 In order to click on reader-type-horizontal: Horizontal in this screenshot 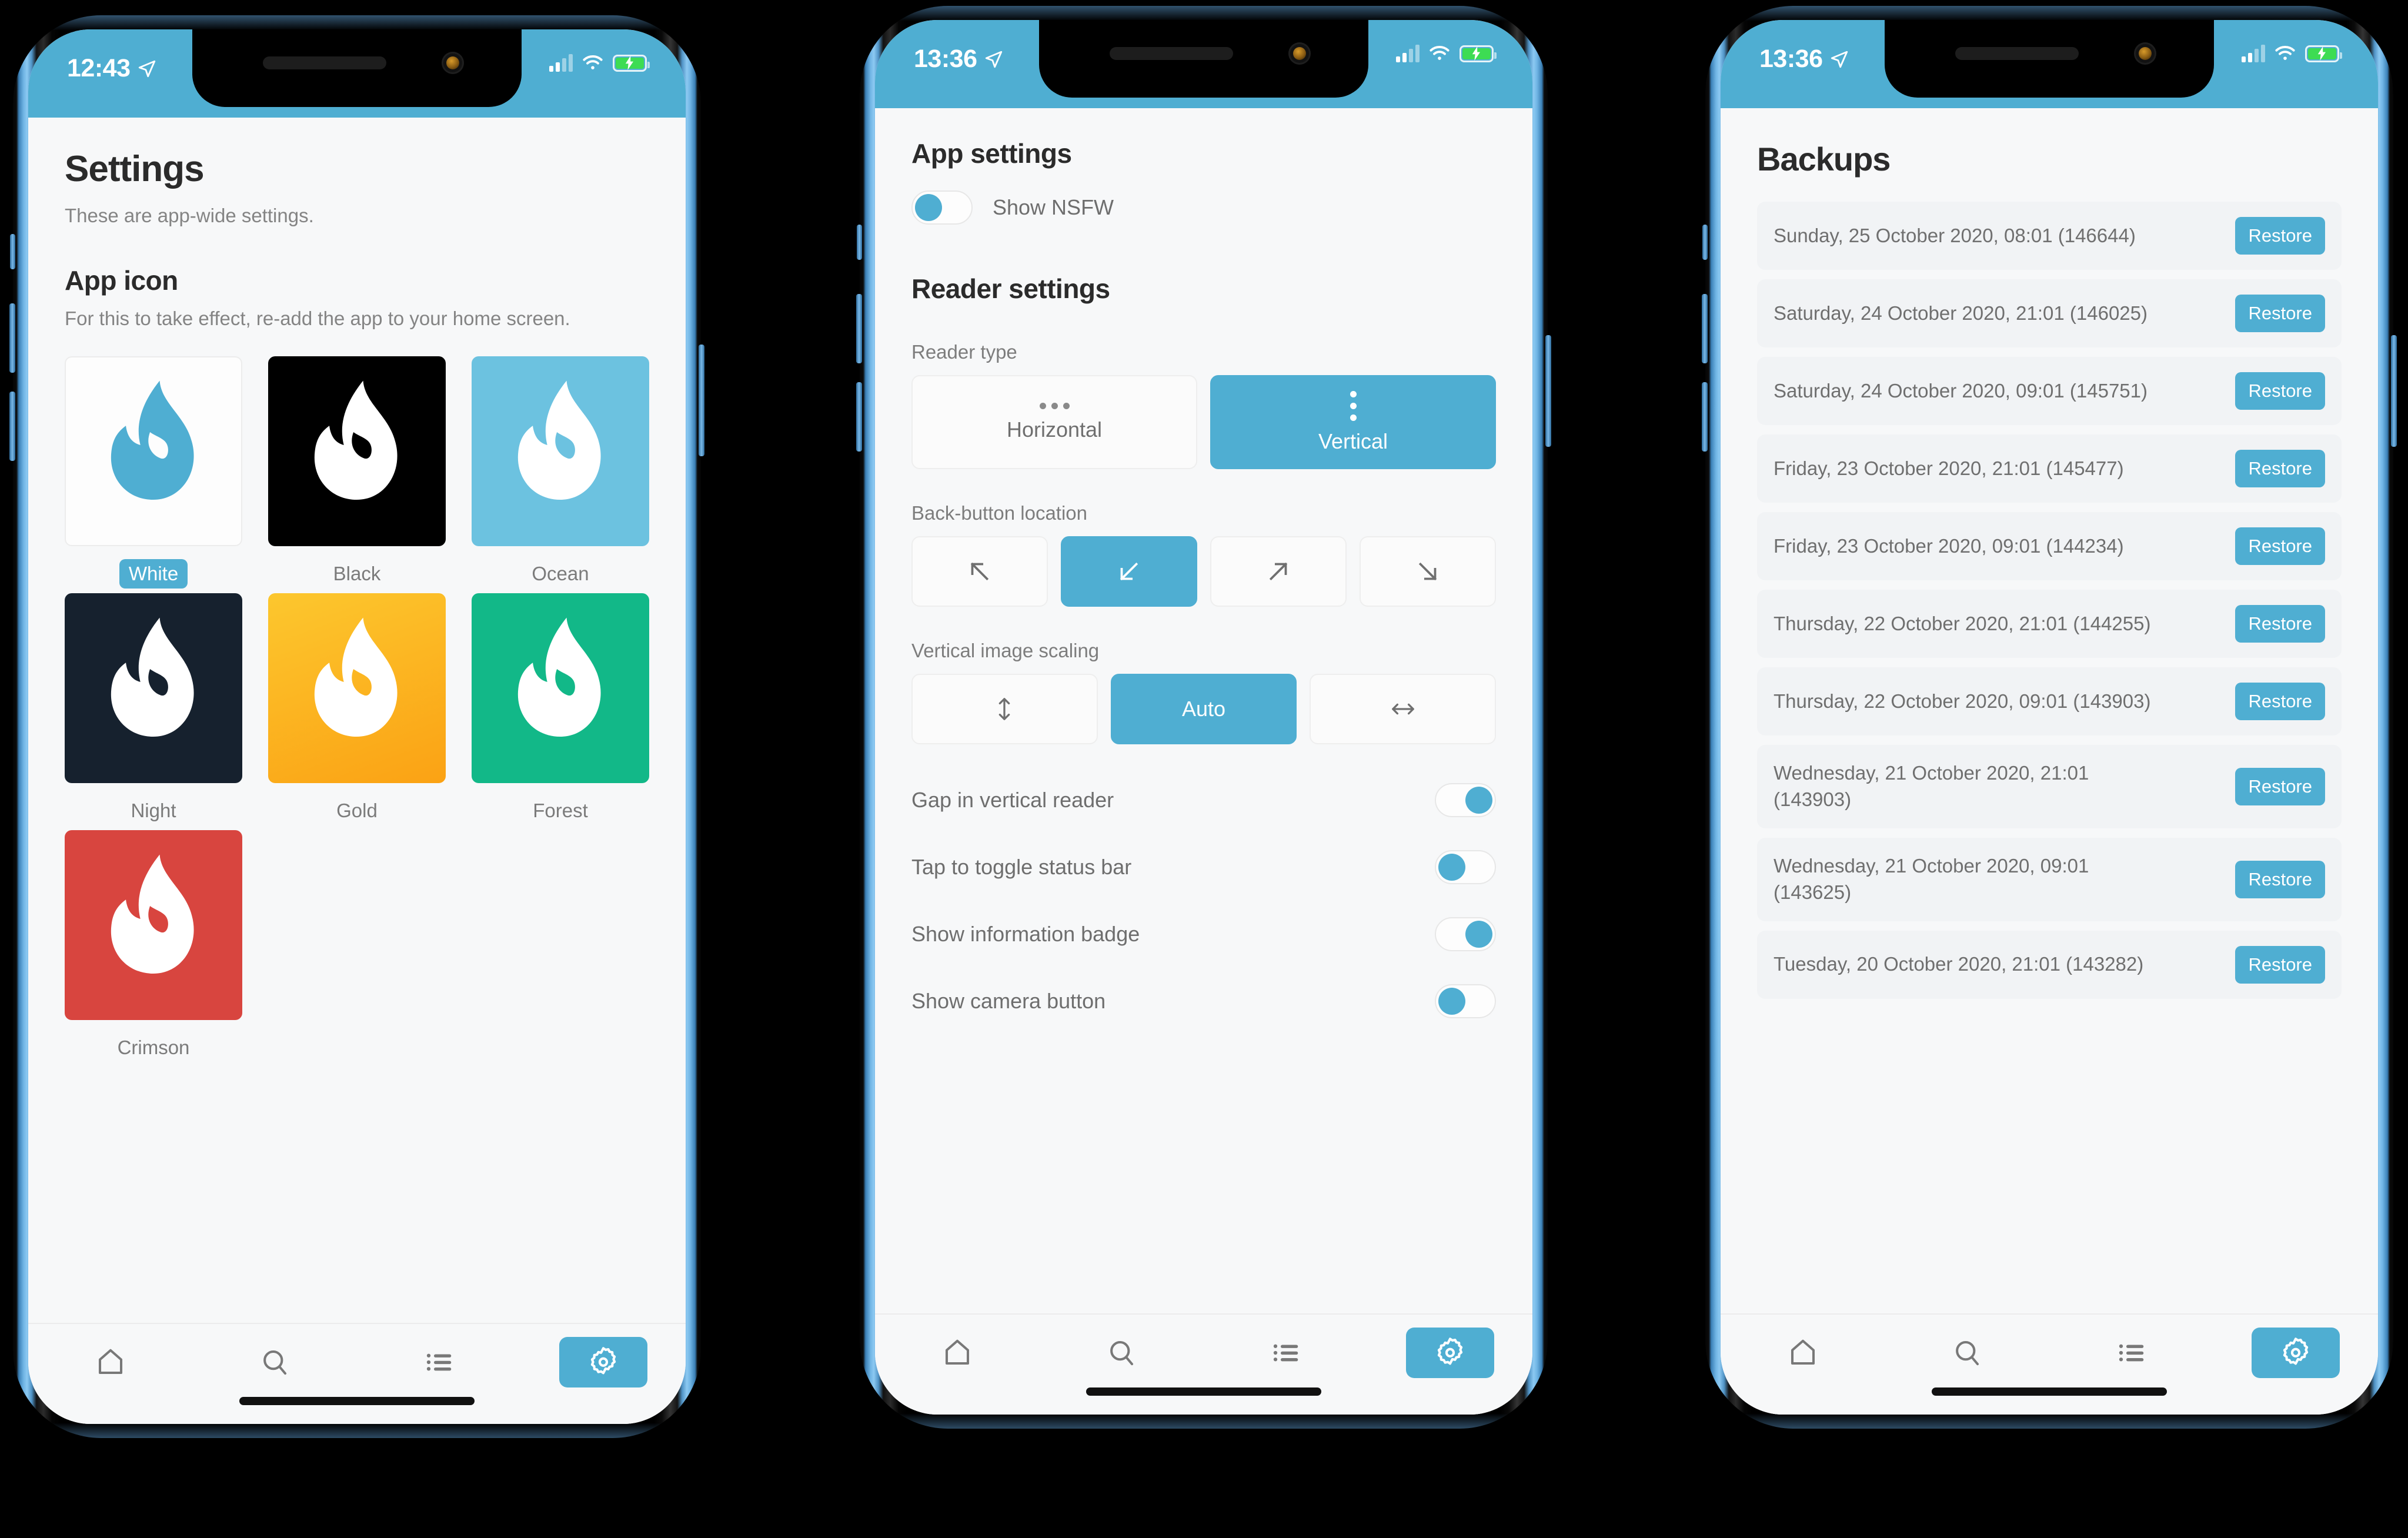, I will do `click(1054, 422)`.